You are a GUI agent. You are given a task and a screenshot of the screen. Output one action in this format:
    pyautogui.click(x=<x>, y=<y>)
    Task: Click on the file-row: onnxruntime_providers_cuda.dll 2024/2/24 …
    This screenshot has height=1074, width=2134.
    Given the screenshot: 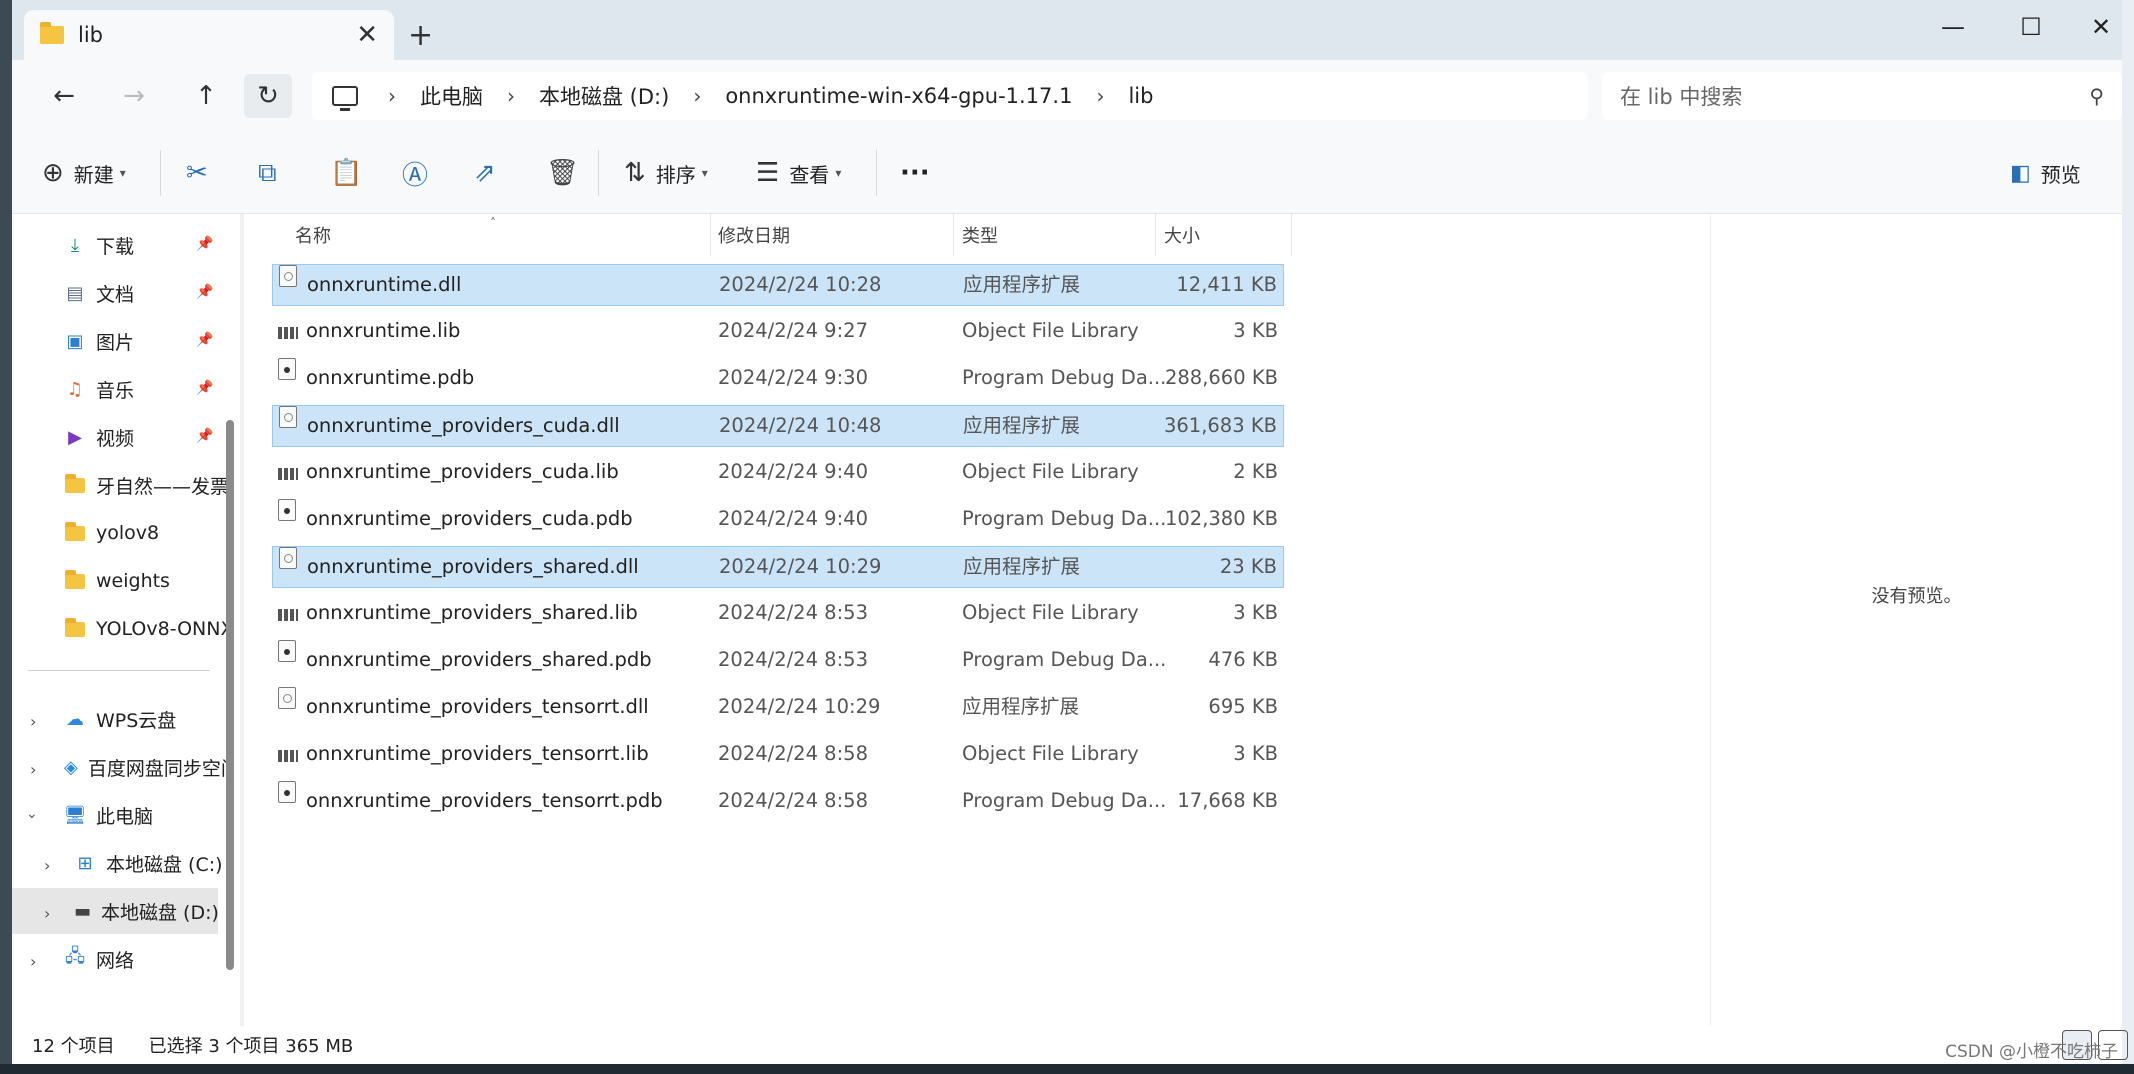 What is the action you would take?
    pyautogui.click(x=778, y=426)
    